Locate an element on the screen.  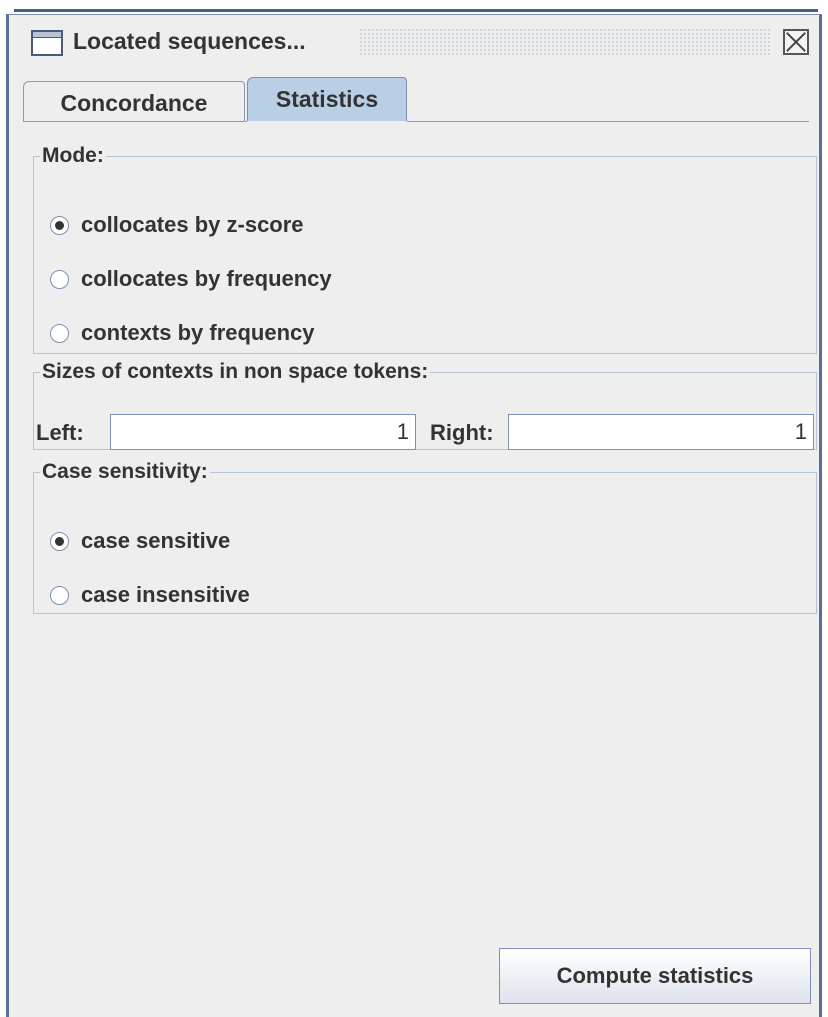
left-label: Left: is located at coordinates (60, 432).